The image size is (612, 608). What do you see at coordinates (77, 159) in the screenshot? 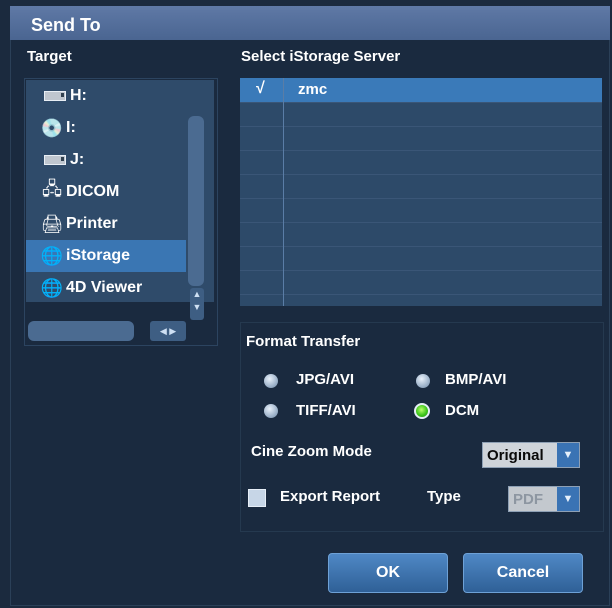
I see `target-item-label: J:` at bounding box center [77, 159].